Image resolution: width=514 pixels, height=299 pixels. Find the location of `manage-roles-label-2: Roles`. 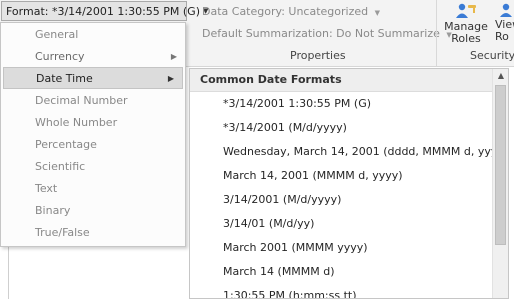

manage-roles-label-2: Roles is located at coordinates (466, 38).